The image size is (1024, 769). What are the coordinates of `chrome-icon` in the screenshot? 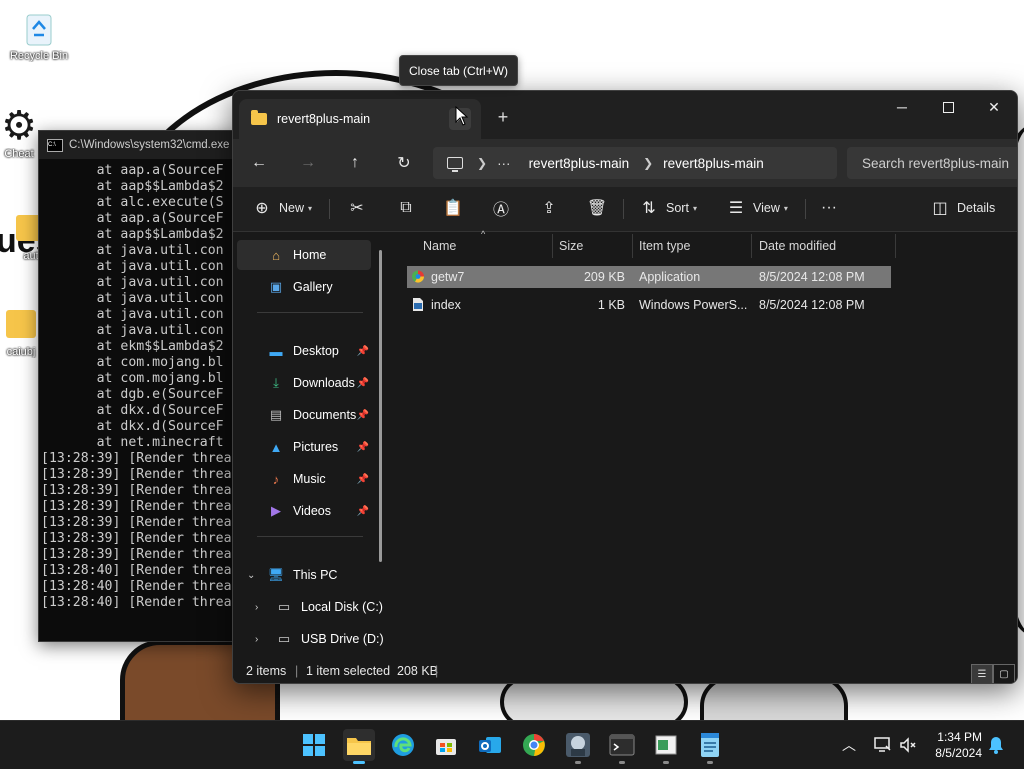 It's located at (534, 745).